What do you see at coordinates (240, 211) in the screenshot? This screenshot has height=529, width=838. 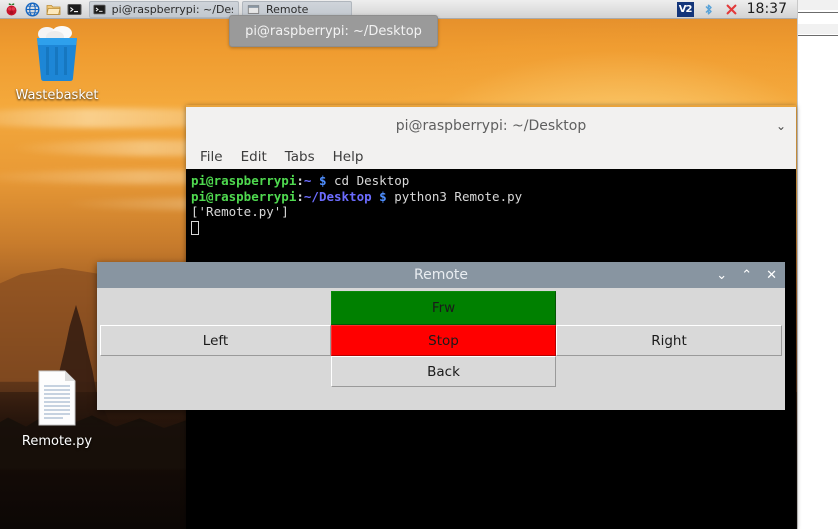 I see `terminal-output-line: ['Remote.py']` at bounding box center [240, 211].